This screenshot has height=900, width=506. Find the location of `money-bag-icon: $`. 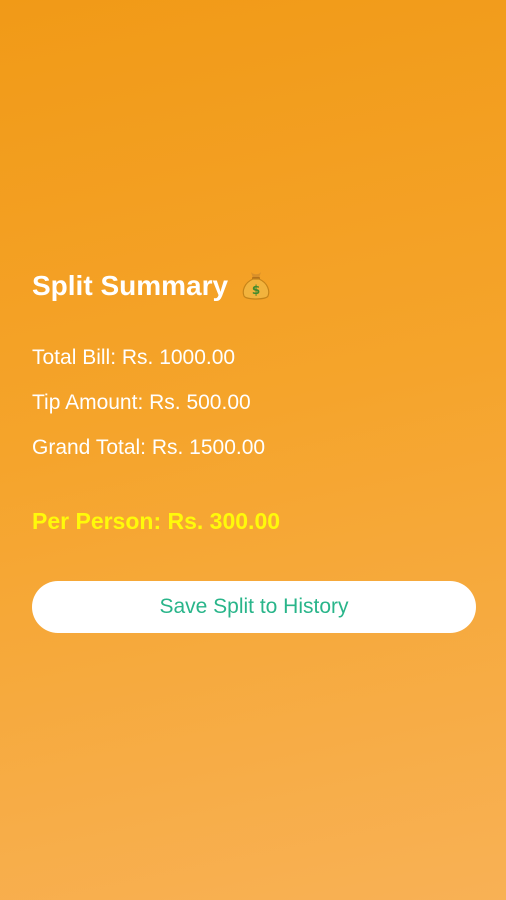

money-bag-icon: $ is located at coordinates (256, 285).